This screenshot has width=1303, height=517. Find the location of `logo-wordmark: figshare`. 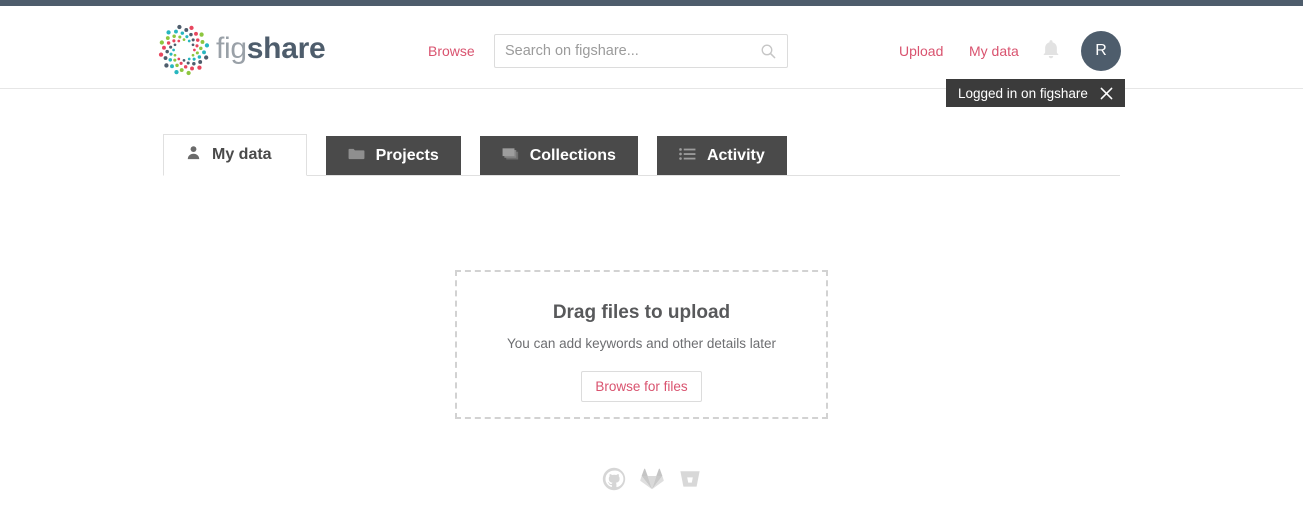

logo-wordmark: figshare is located at coordinates (271, 49).